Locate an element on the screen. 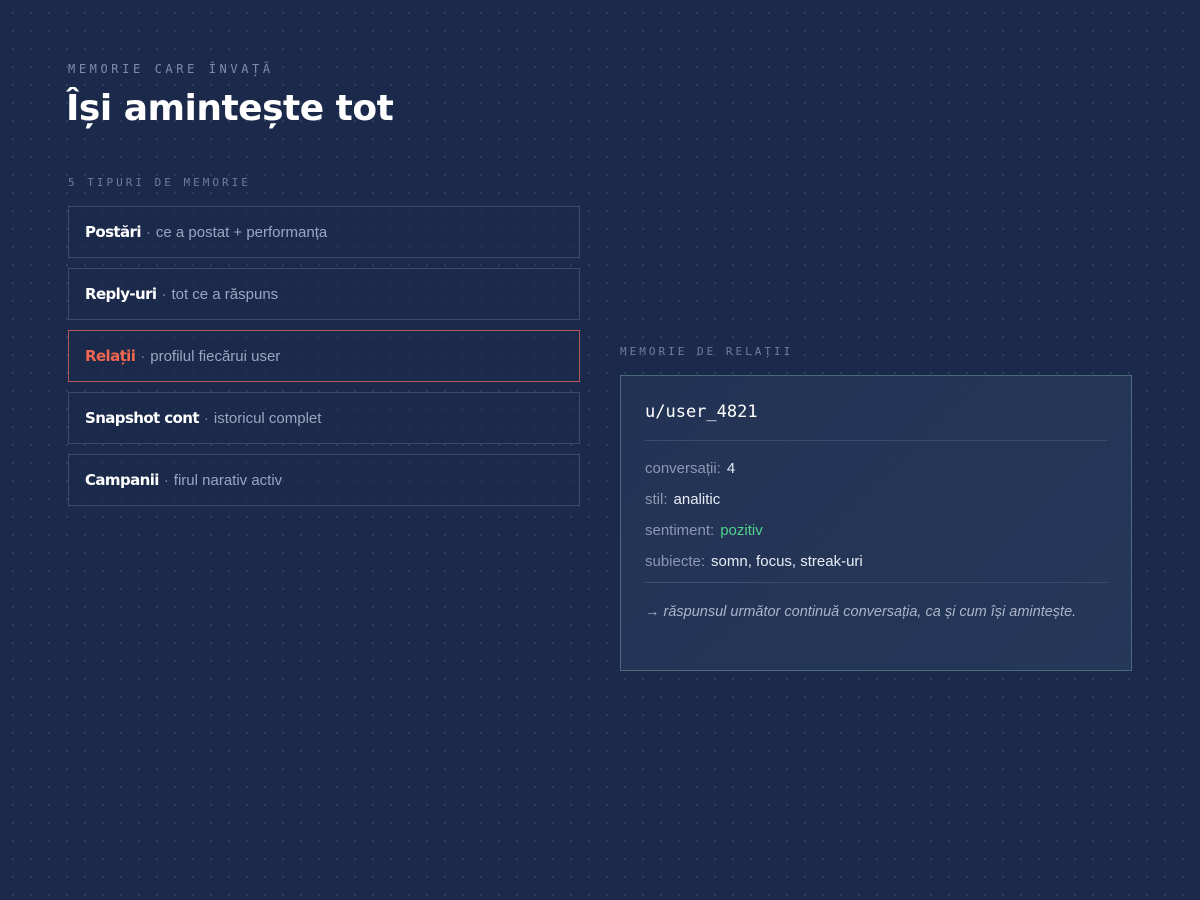 This screenshot has width=1200, height=900. memory-type-name: Postări is located at coordinates (113, 232).